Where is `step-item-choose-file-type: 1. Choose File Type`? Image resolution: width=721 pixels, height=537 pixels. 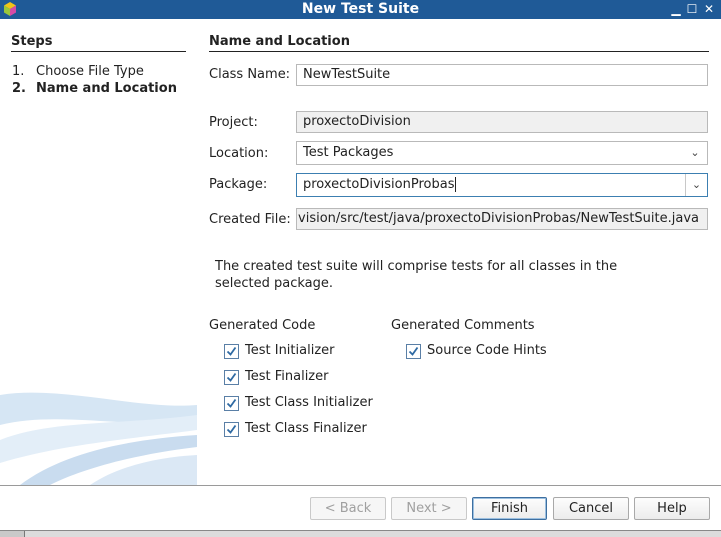
step-item-choose-file-type: 1. Choose File Type is located at coordinates (78, 71).